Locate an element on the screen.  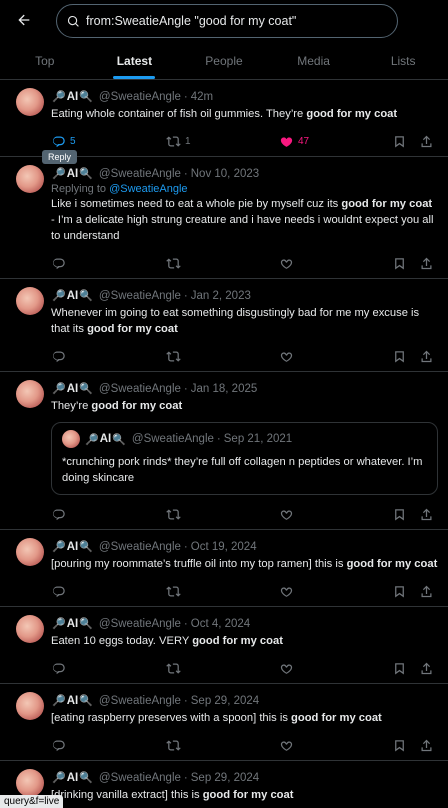
search-box is located at coordinates (227, 21).